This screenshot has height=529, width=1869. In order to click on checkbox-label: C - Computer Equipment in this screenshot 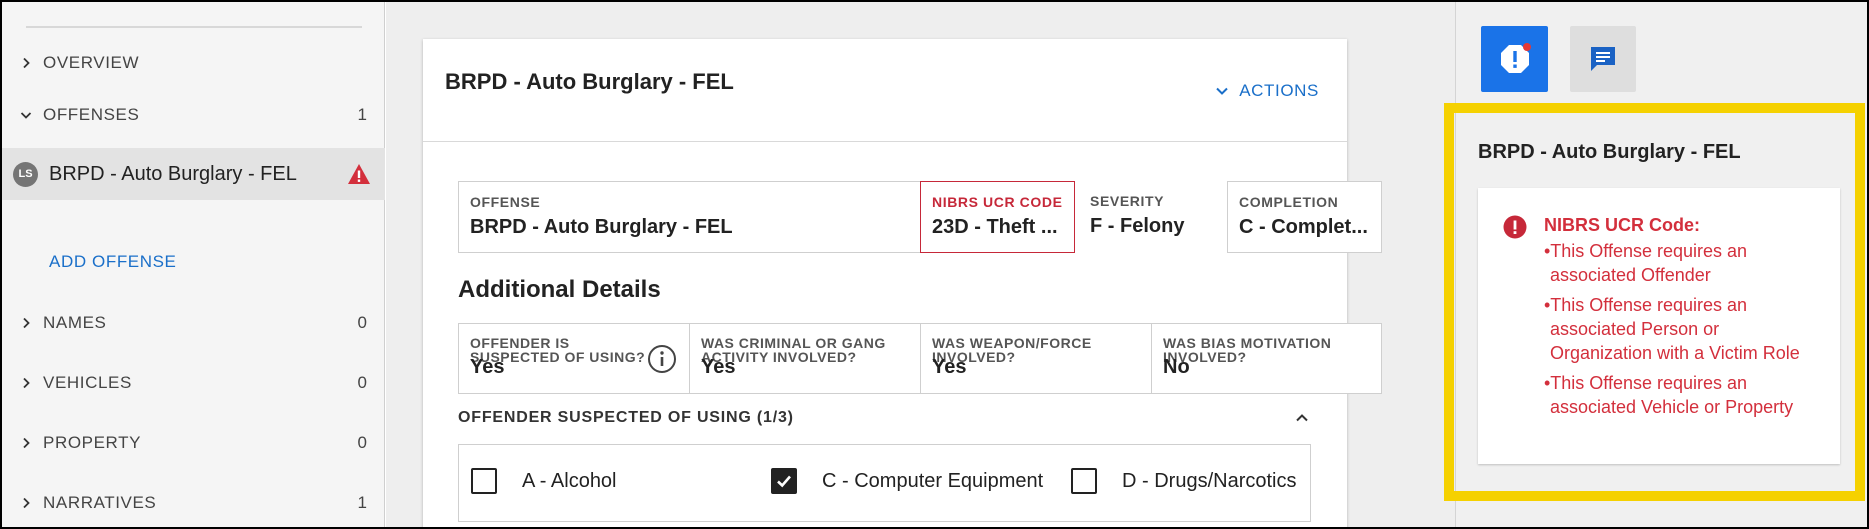, I will do `click(933, 480)`.